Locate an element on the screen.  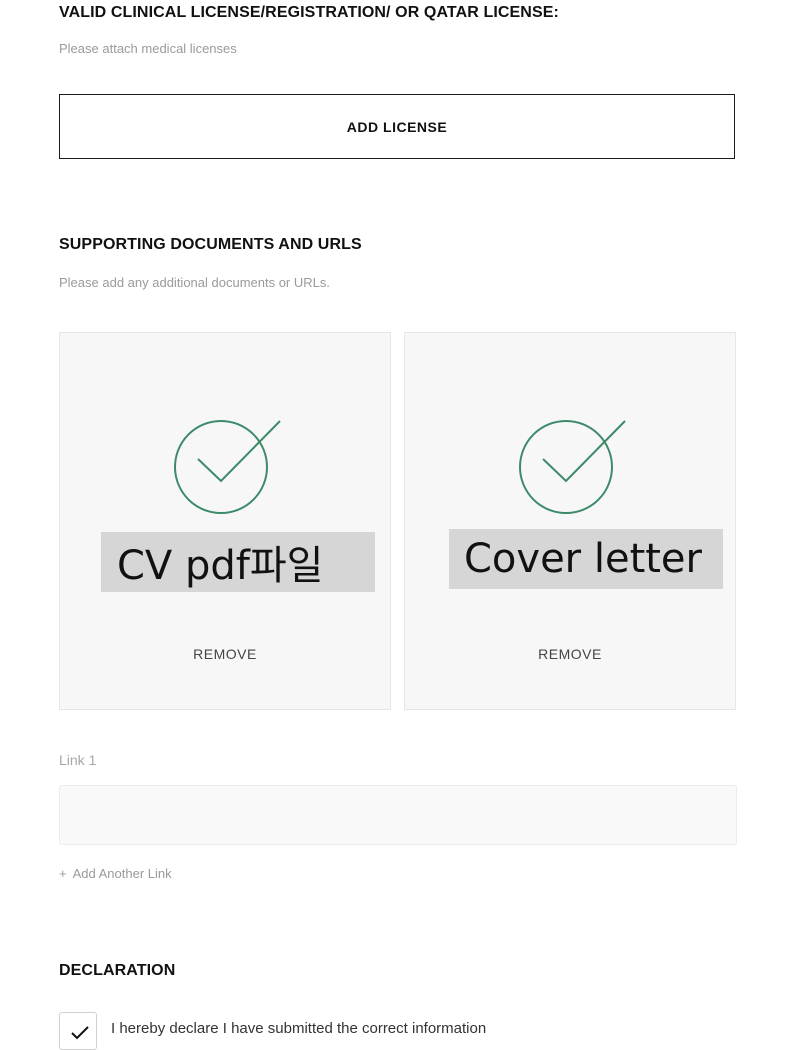
document-card-cover-letter: Cover letter REMOVE is located at coordinates (570, 521).